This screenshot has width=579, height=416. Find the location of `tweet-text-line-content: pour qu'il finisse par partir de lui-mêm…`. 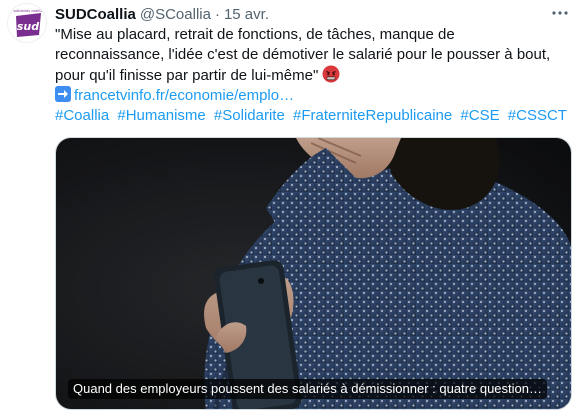

tweet-text-line-content: pour qu'il finisse par partir de lui-mêm… is located at coordinates (187, 75).